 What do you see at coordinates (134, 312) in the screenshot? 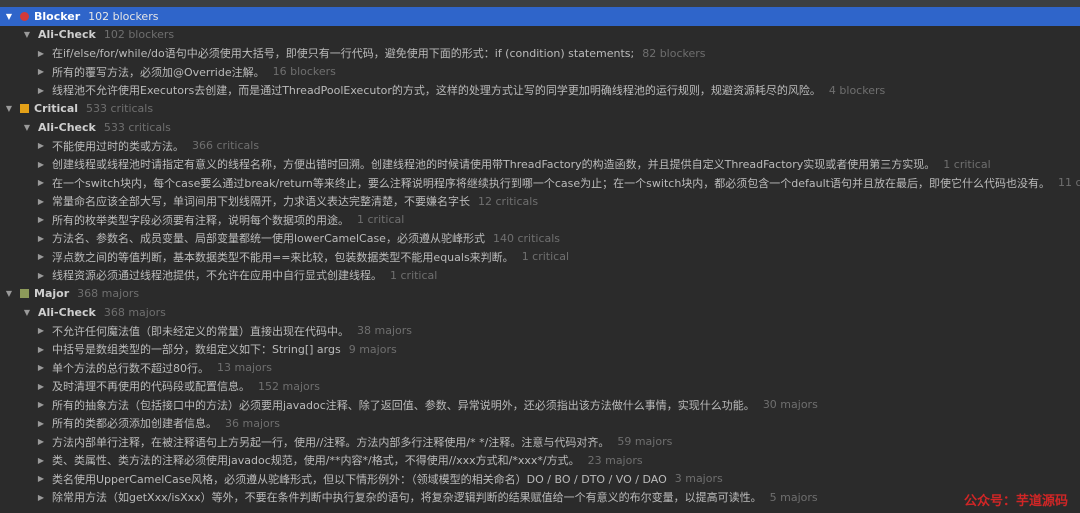
I see `subgroup-count: 368 majors` at bounding box center [134, 312].